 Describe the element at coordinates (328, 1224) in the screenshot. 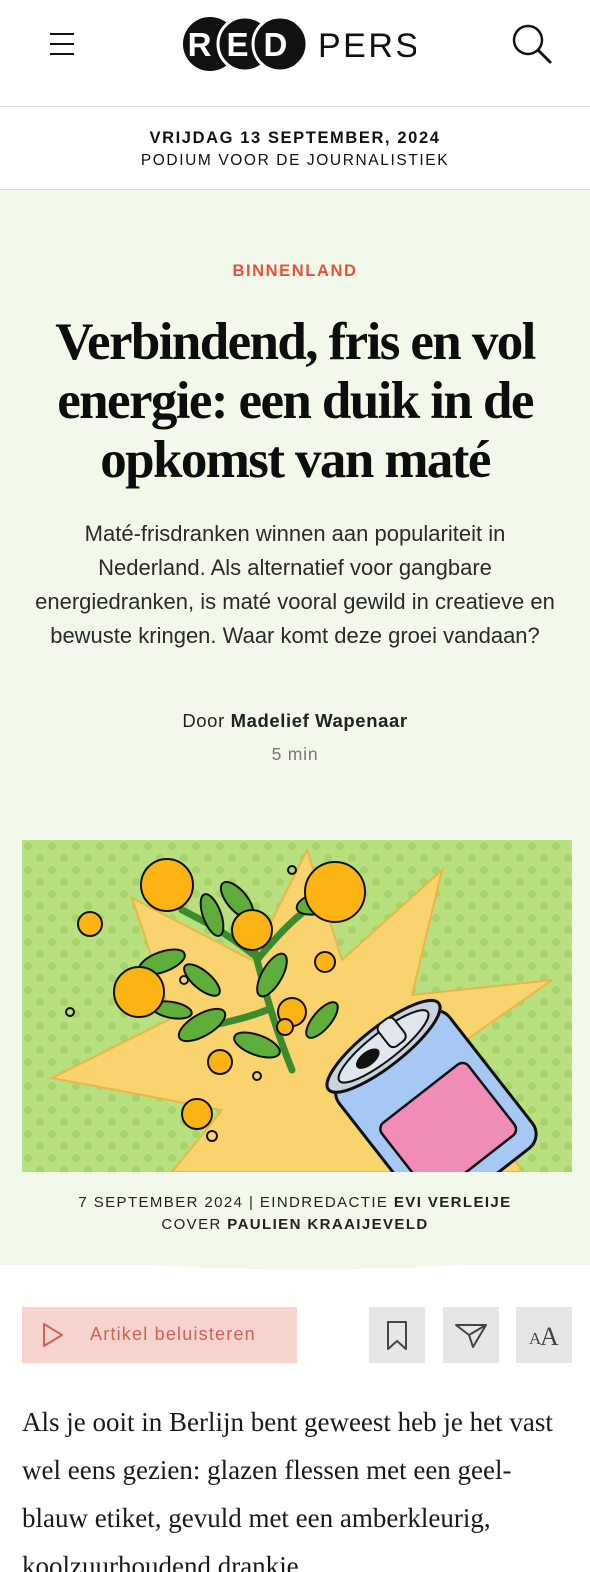

I see `cover-artist-name: PAULIEN KRAAIJEVELD` at that location.